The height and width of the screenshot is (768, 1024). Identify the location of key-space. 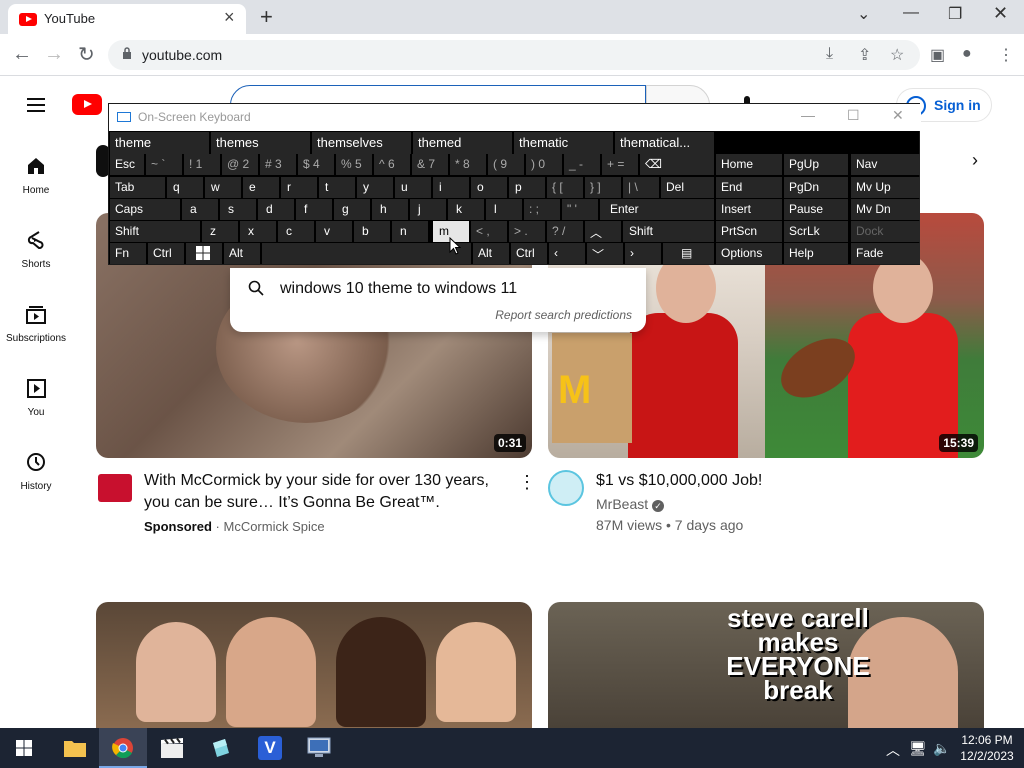
(366, 253).